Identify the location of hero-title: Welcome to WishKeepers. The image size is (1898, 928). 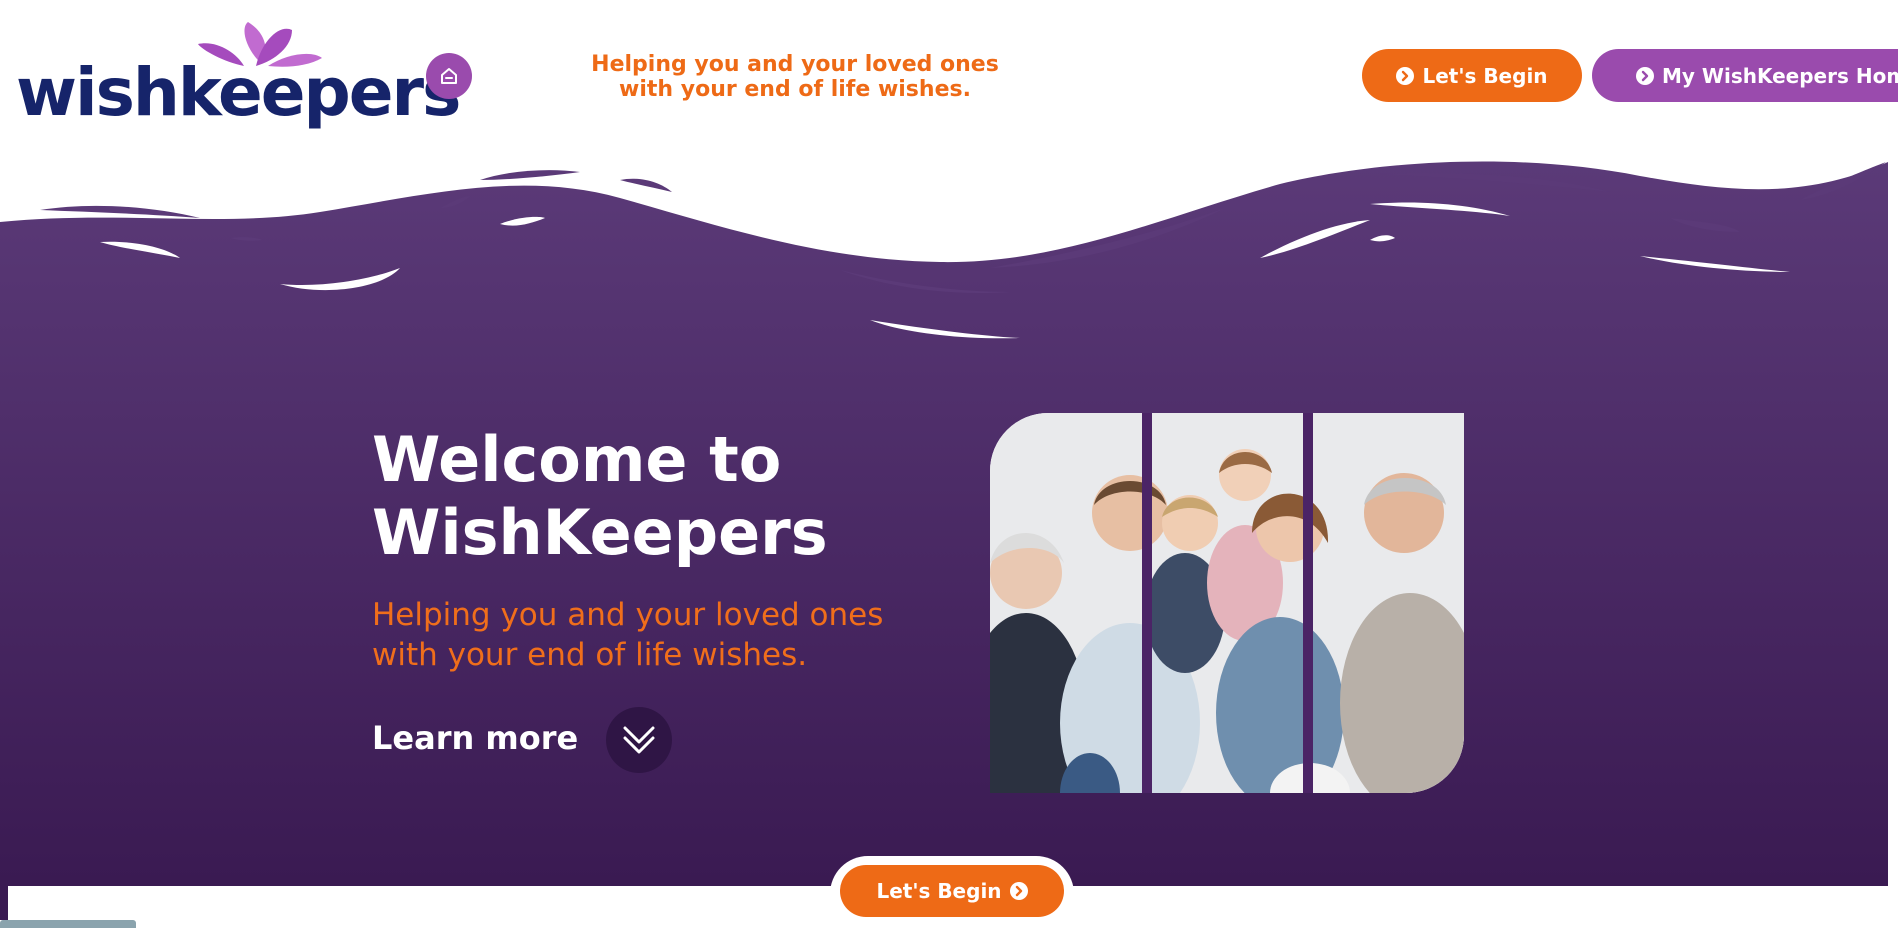
(652, 496).